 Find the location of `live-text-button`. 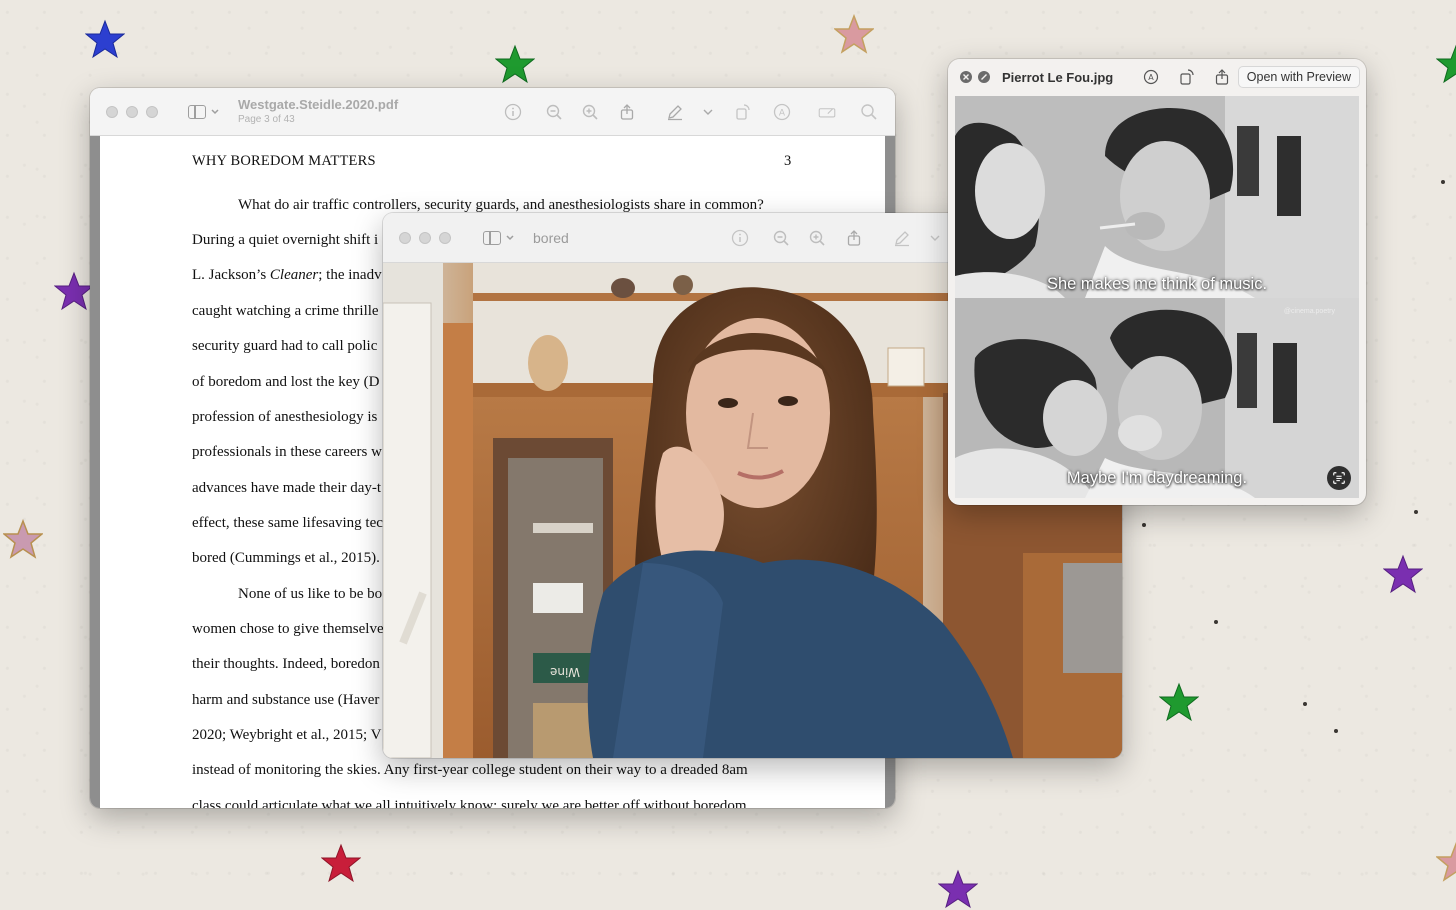

live-text-button is located at coordinates (1339, 478).